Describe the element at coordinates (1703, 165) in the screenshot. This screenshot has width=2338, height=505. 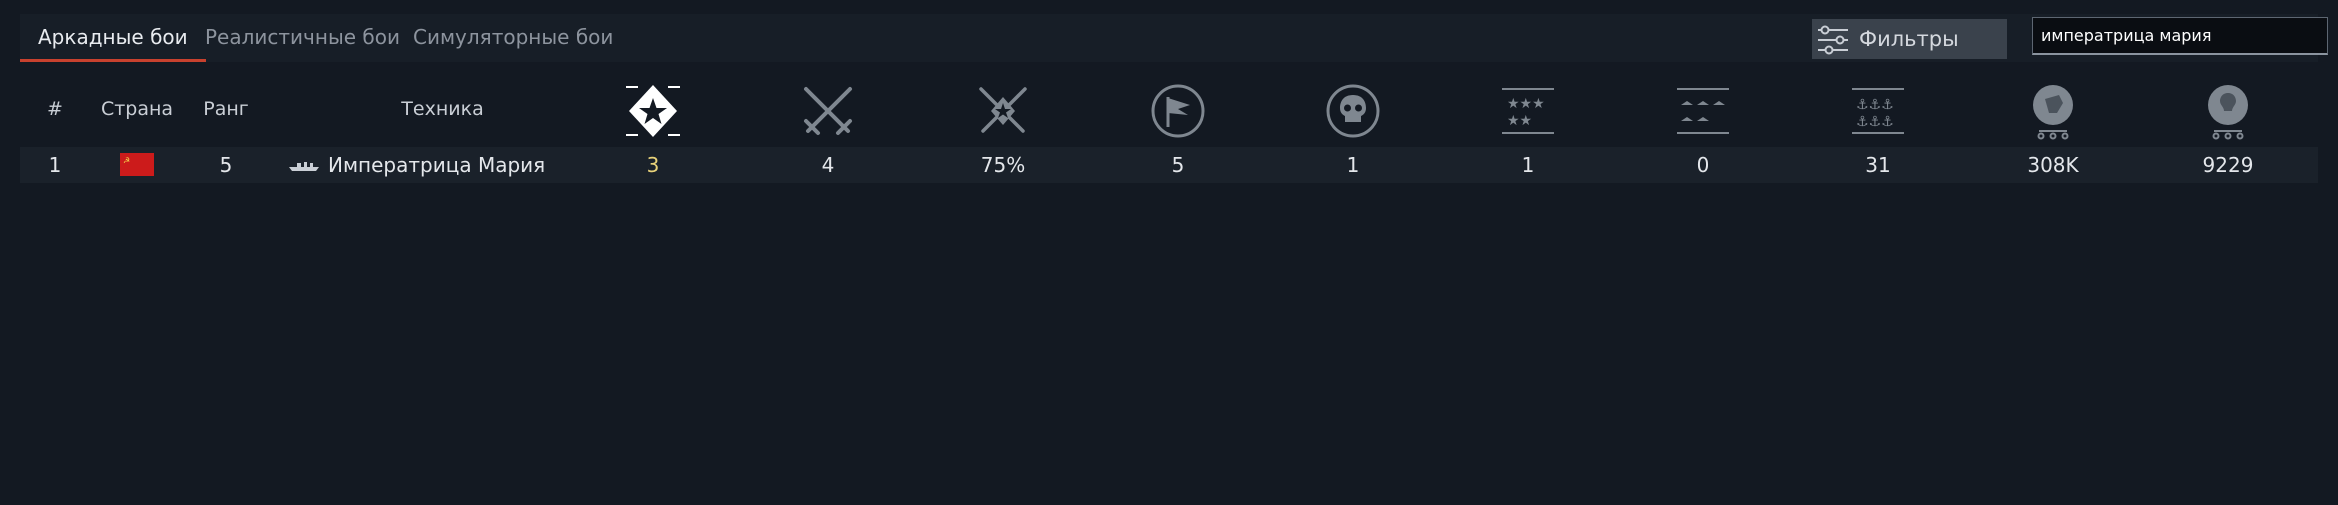
I see `stat-air-kills: 0` at that location.